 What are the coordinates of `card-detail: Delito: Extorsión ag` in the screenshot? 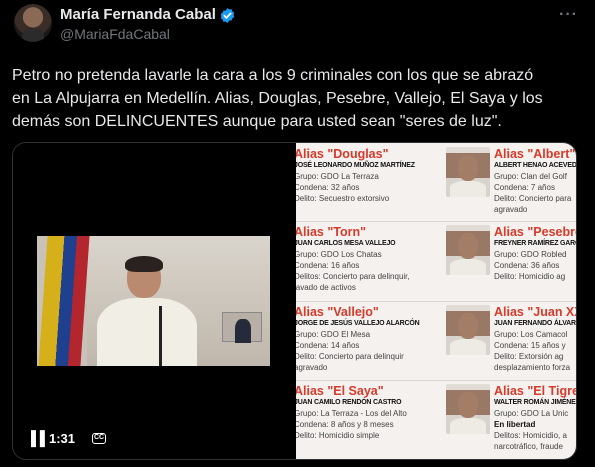 It's located at (529, 356).